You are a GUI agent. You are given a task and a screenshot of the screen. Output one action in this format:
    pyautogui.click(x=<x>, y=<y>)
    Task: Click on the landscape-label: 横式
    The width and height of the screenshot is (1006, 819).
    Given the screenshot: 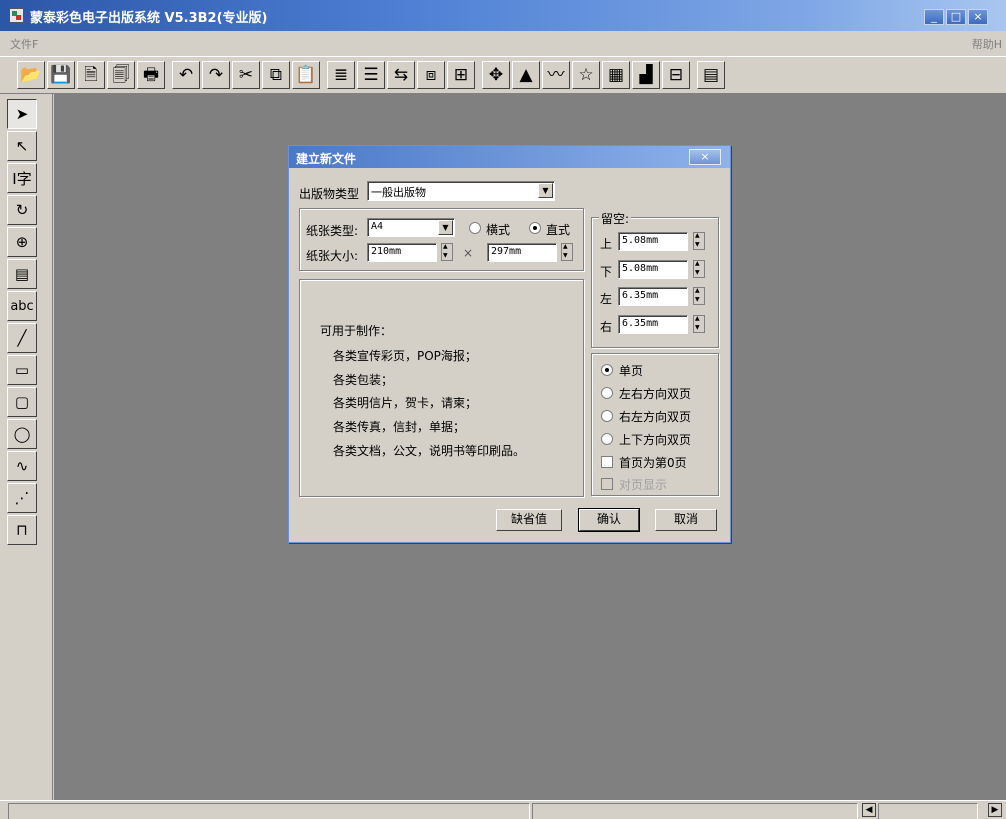 What is the action you would take?
    pyautogui.click(x=498, y=230)
    